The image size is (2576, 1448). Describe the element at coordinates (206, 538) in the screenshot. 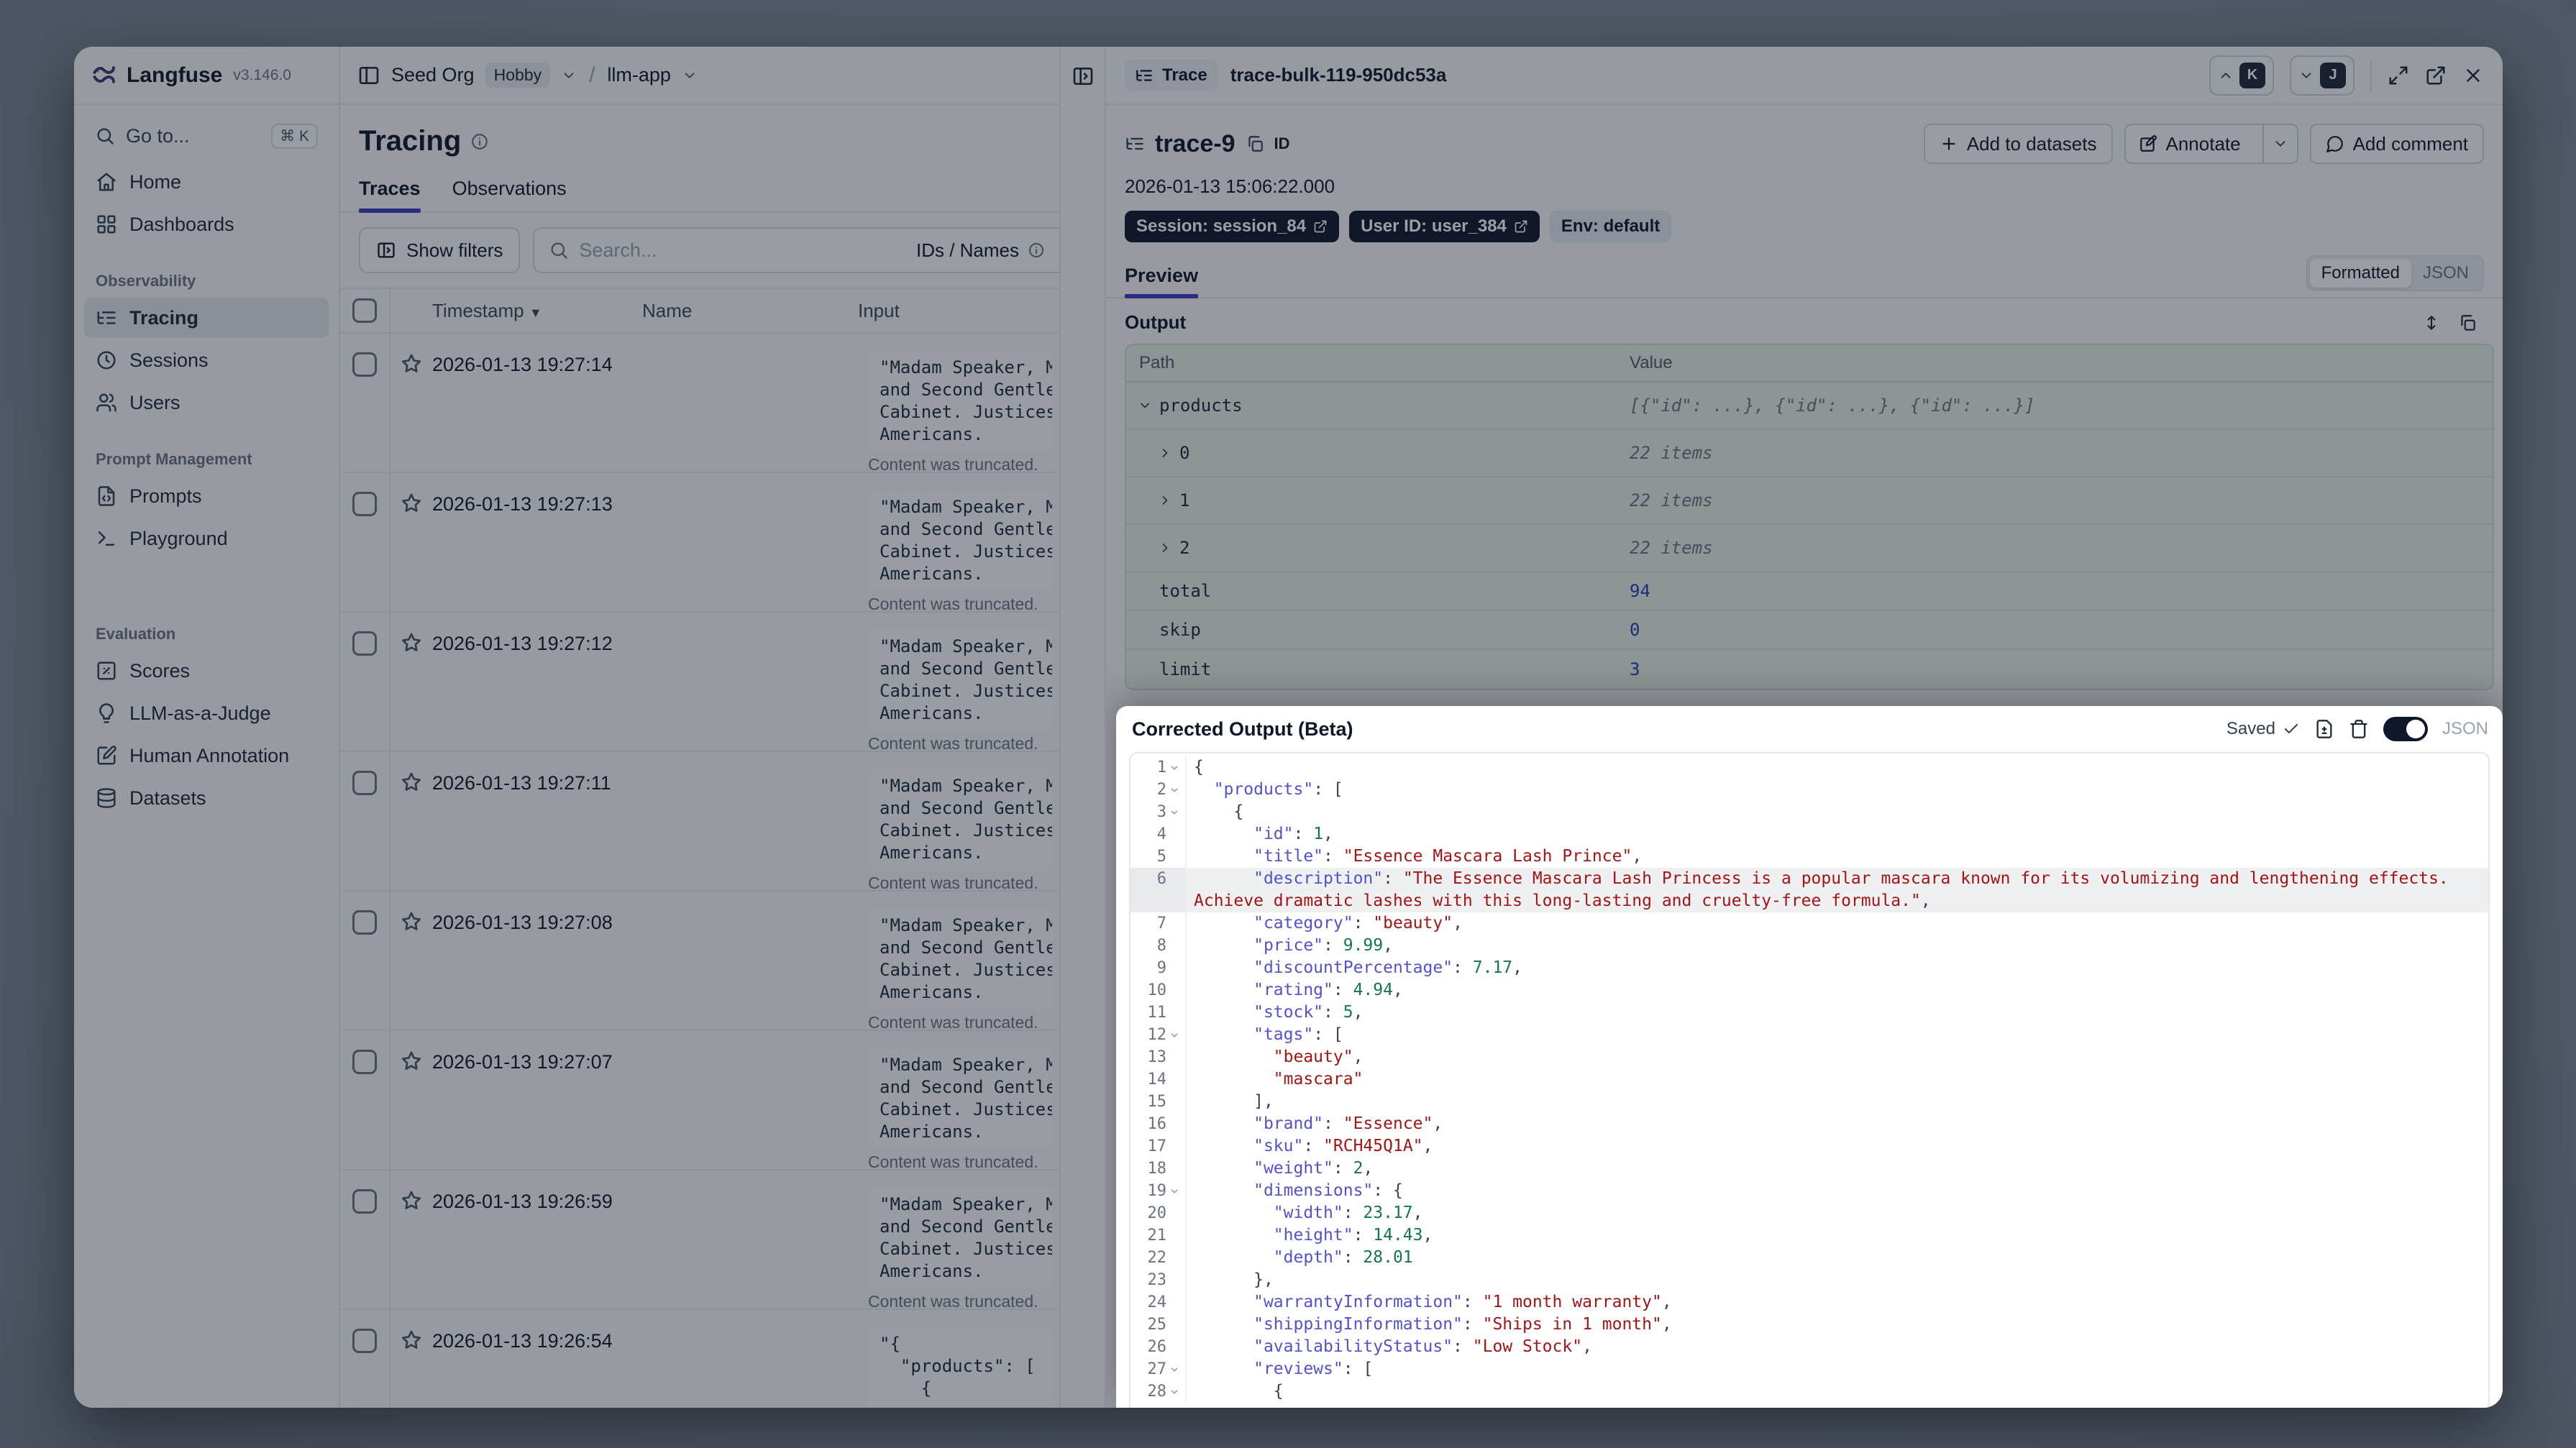

I see `sidebar-item-playground: Playground` at that location.